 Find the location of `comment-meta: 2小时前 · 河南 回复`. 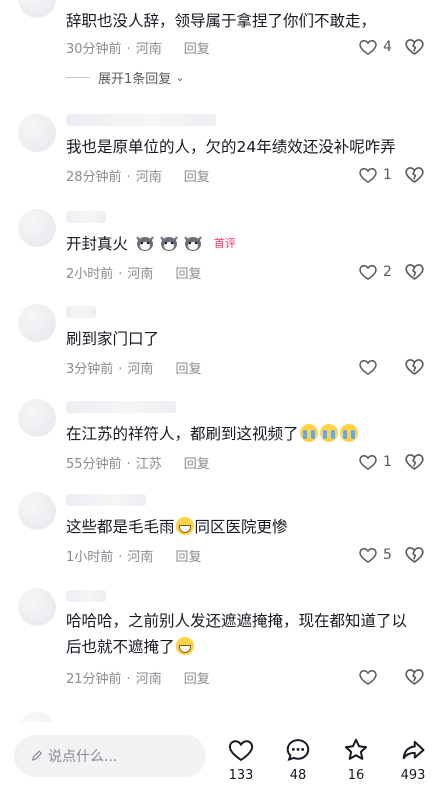

comment-meta: 2小时前 · 河南 回复 is located at coordinates (134, 274).